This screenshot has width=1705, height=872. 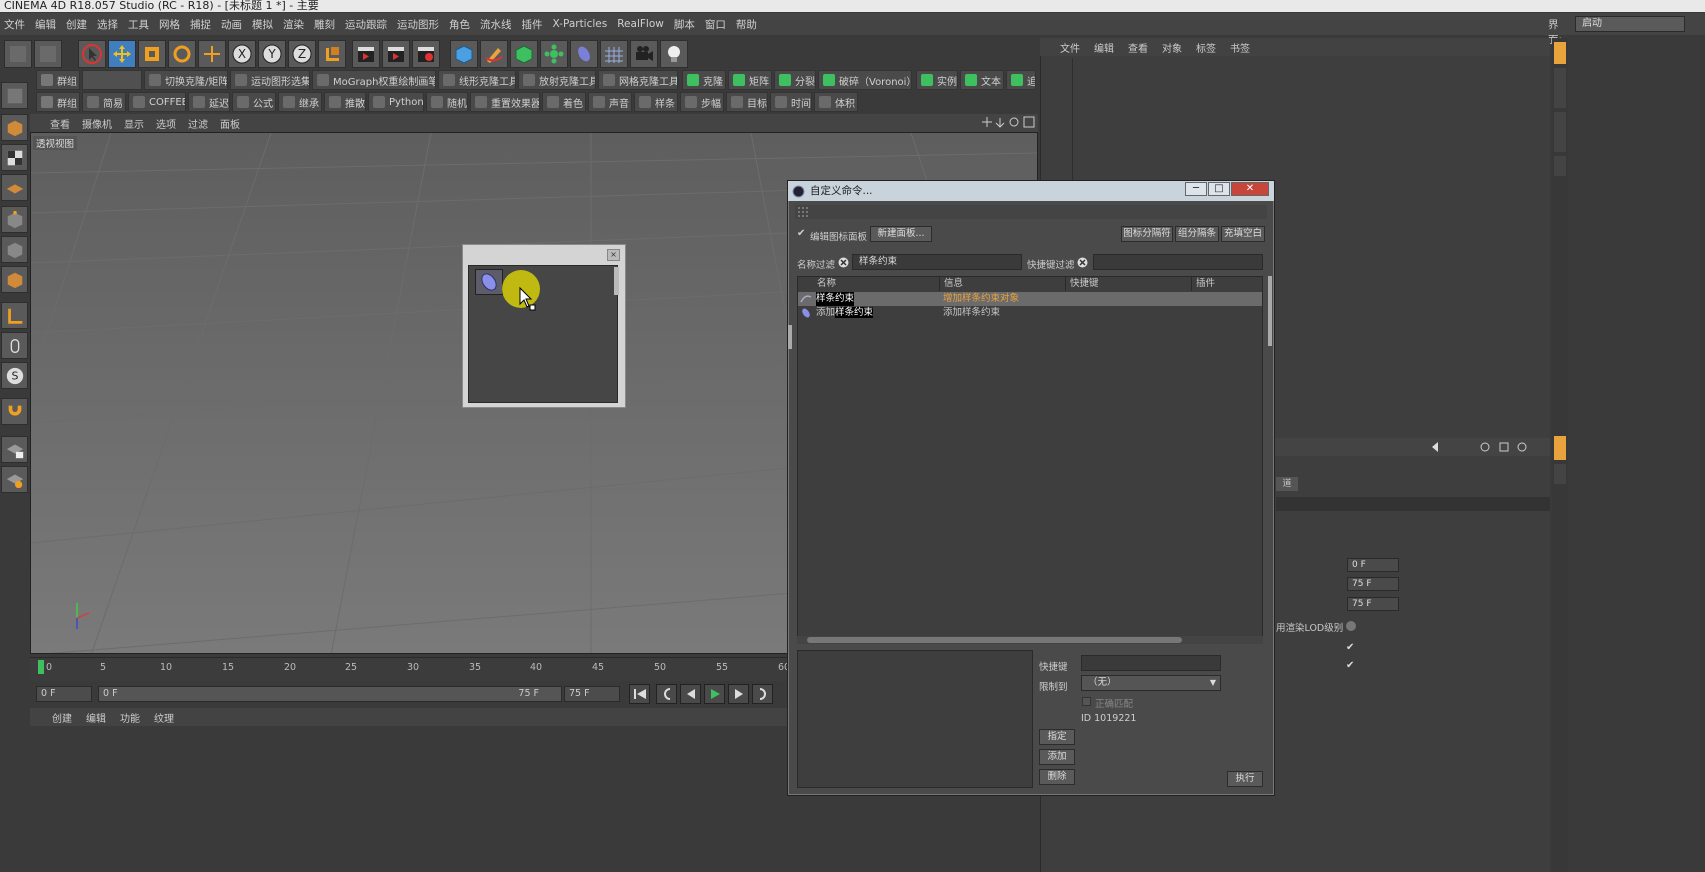 What do you see at coordinates (638, 80) in the screenshot?
I see `palette1-grid-clone-tool: 网格克隆工具` at bounding box center [638, 80].